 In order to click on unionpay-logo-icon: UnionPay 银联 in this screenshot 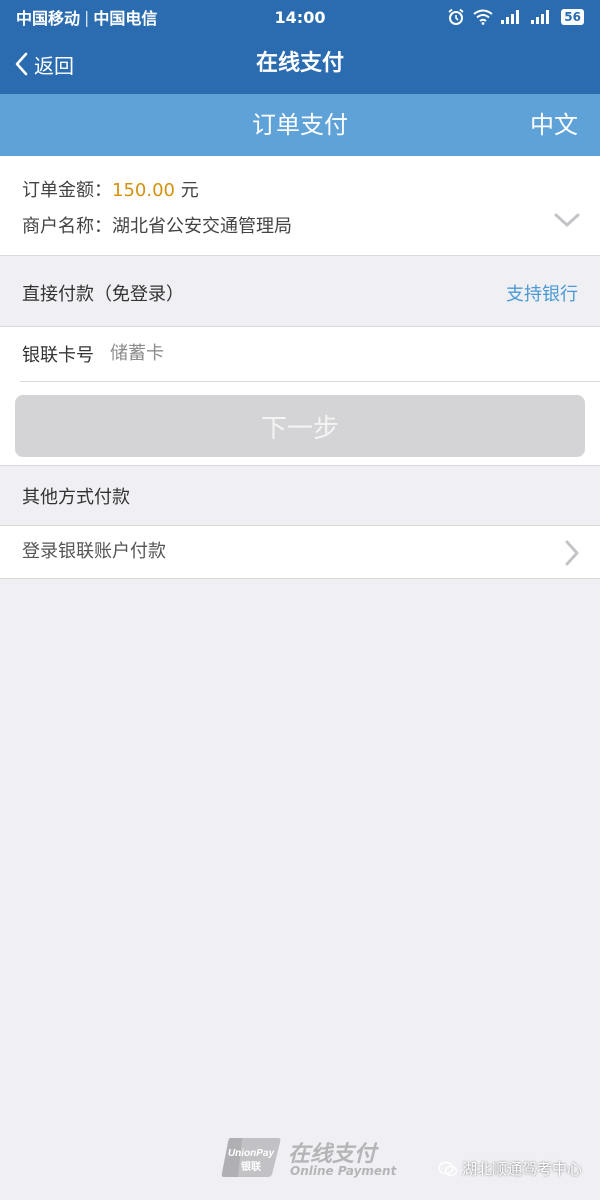, I will do `click(251, 1157)`.